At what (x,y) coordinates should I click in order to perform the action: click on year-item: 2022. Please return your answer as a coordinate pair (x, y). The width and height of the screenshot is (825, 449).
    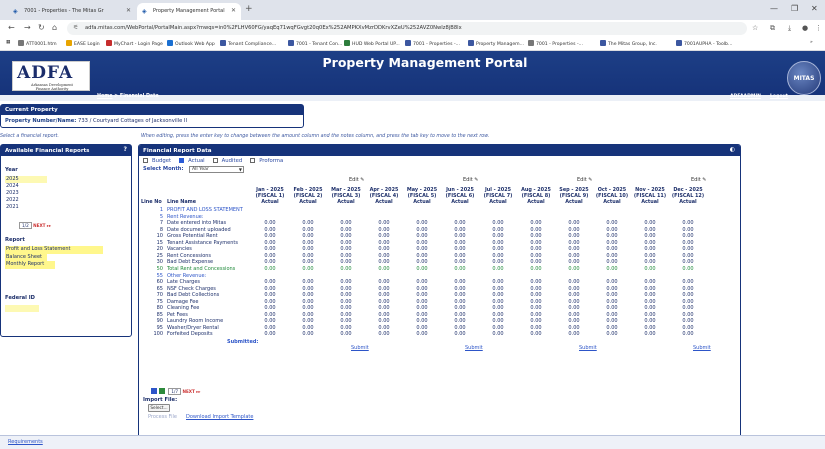
    Looking at the image, I should click on (26, 200).